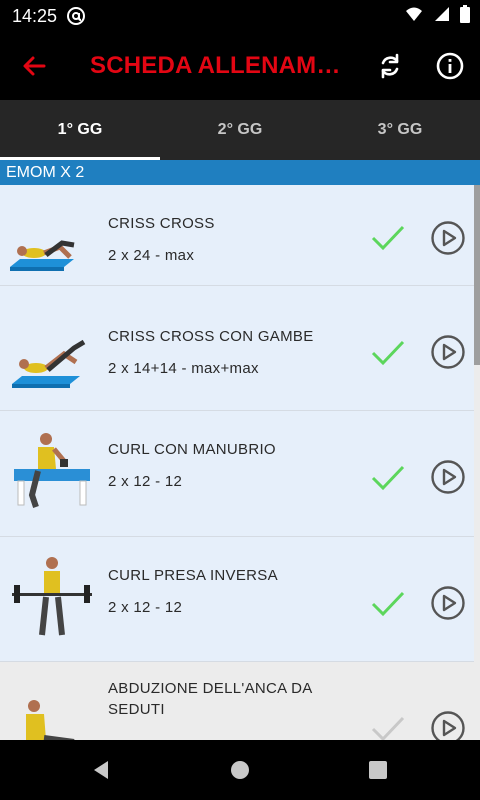 This screenshot has width=480, height=800. What do you see at coordinates (35, 16) in the screenshot?
I see `status-time: 14:25` at bounding box center [35, 16].